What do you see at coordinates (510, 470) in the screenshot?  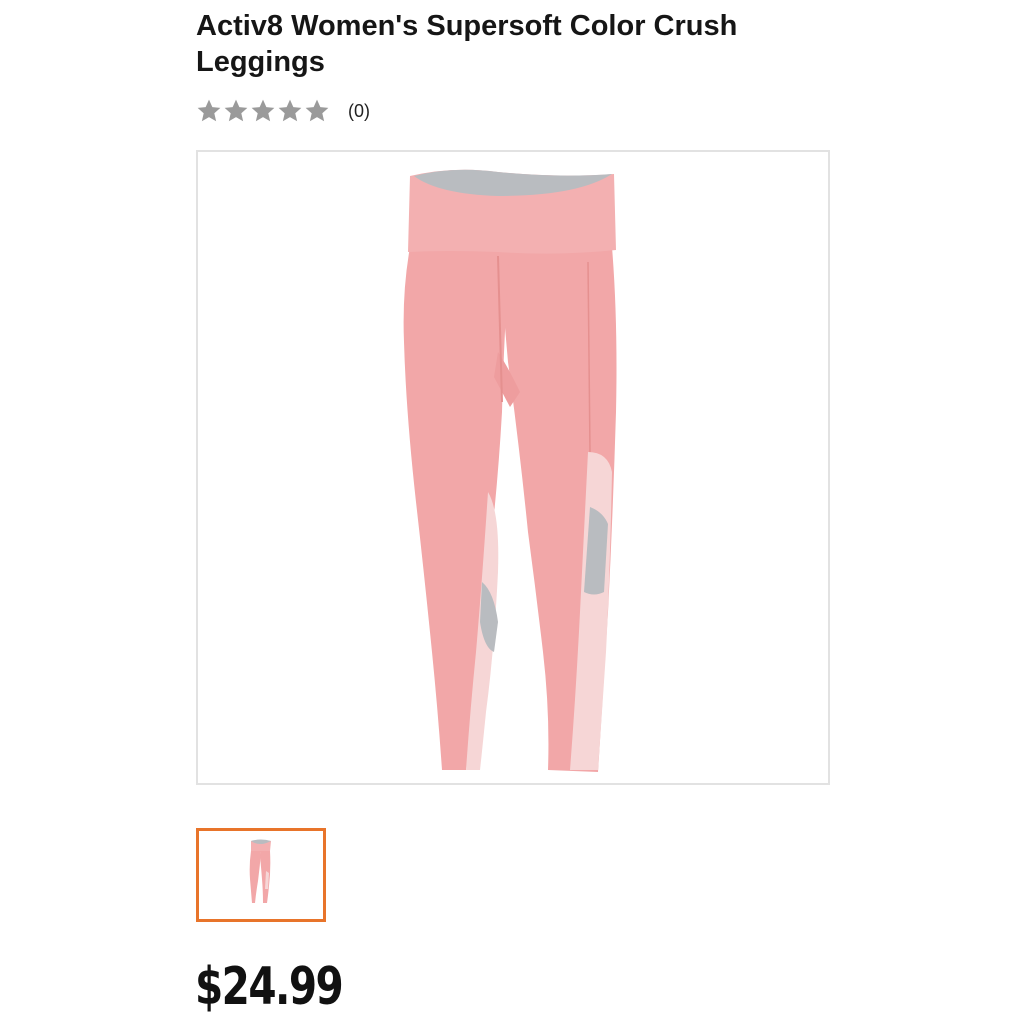 I see `leggings-photo-icon` at bounding box center [510, 470].